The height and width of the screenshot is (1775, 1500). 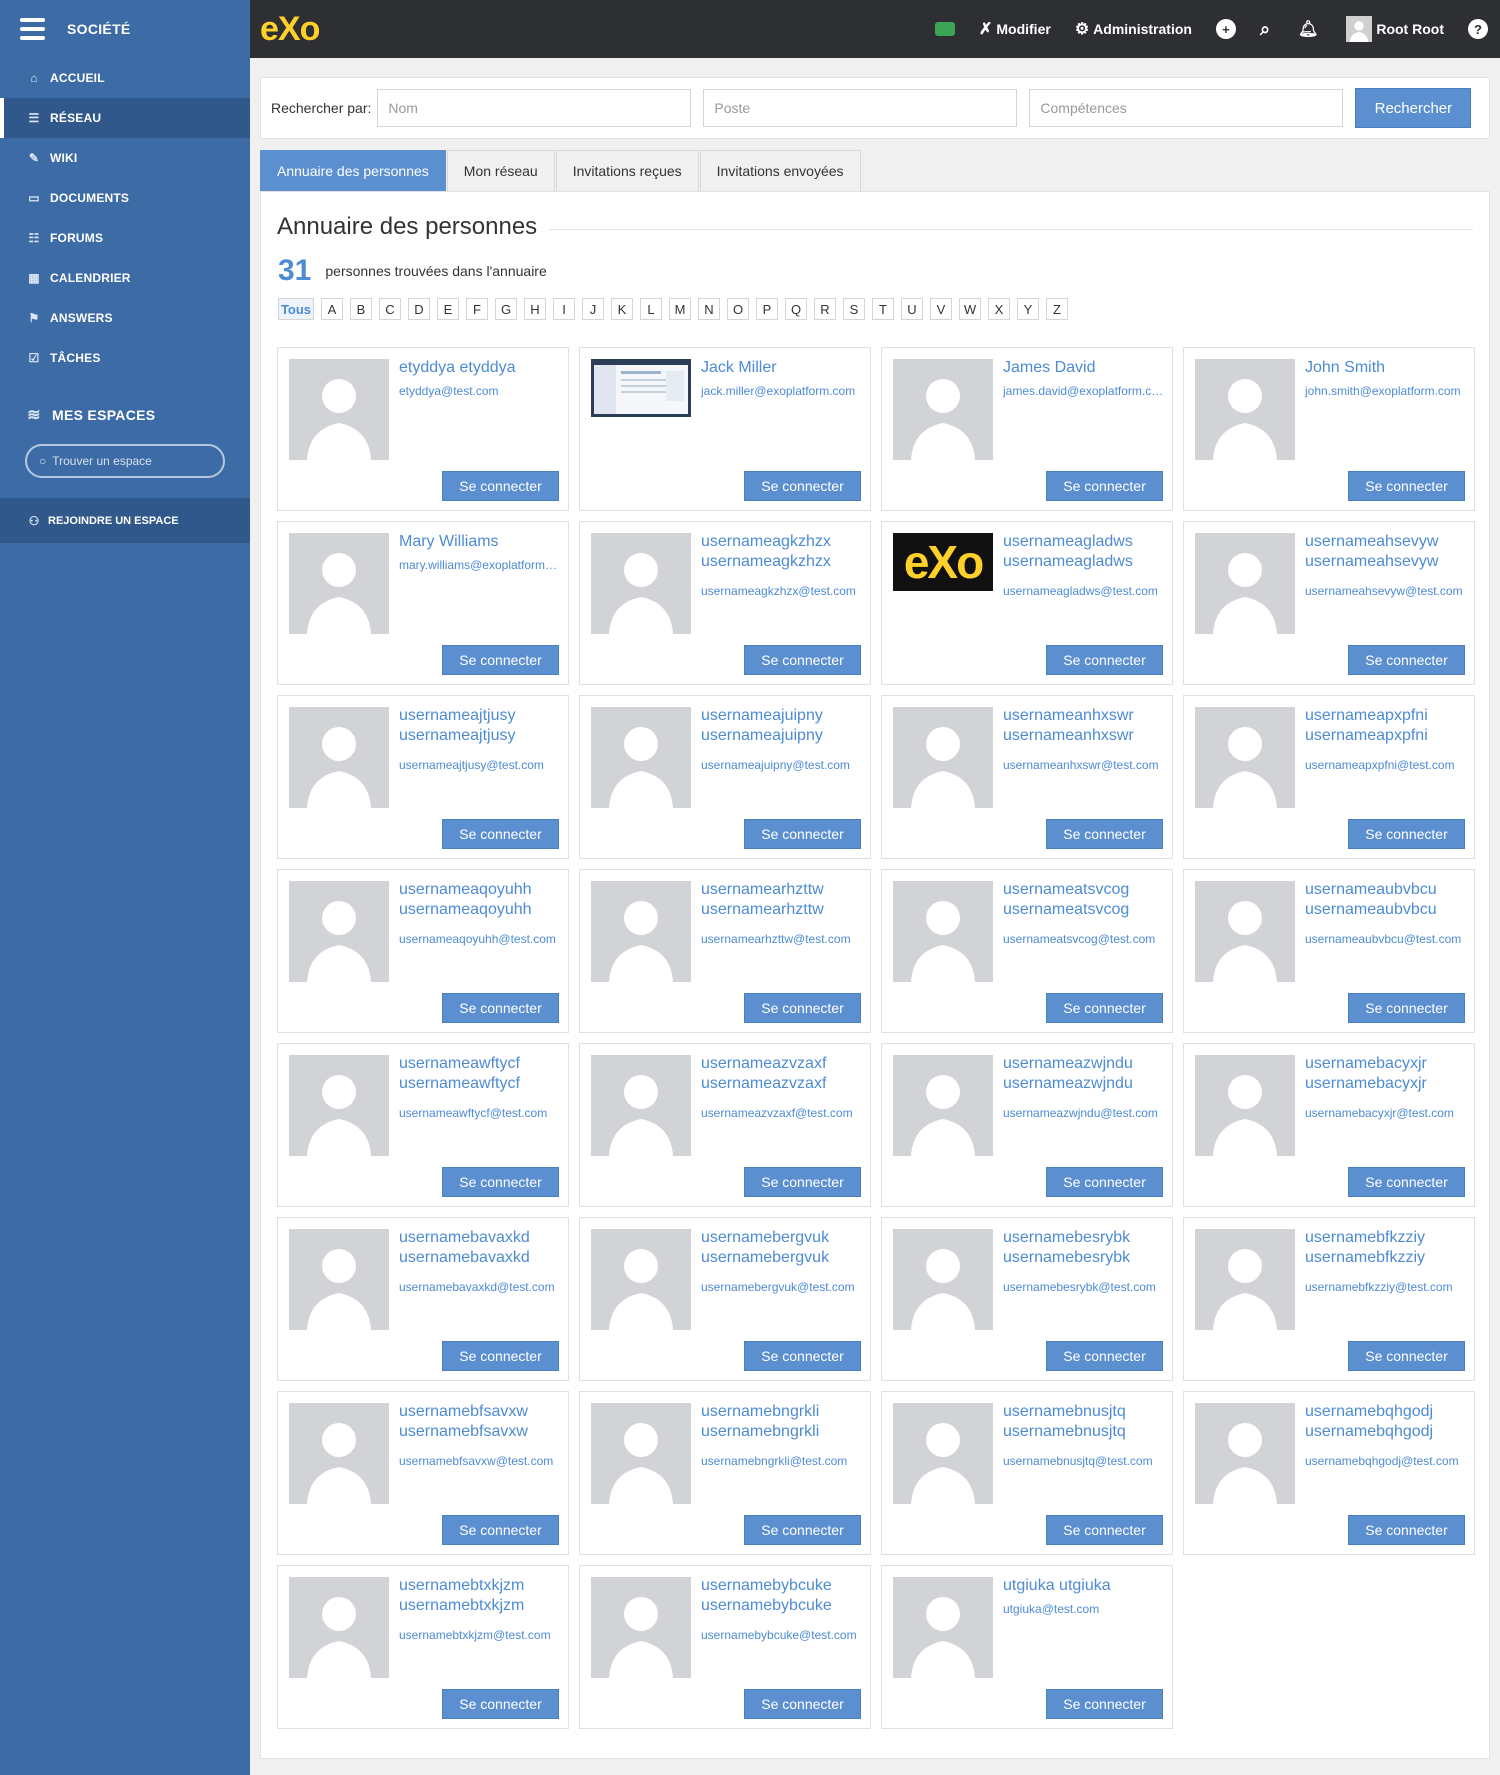 I want to click on filter-letter-y: Y, so click(x=1028, y=309).